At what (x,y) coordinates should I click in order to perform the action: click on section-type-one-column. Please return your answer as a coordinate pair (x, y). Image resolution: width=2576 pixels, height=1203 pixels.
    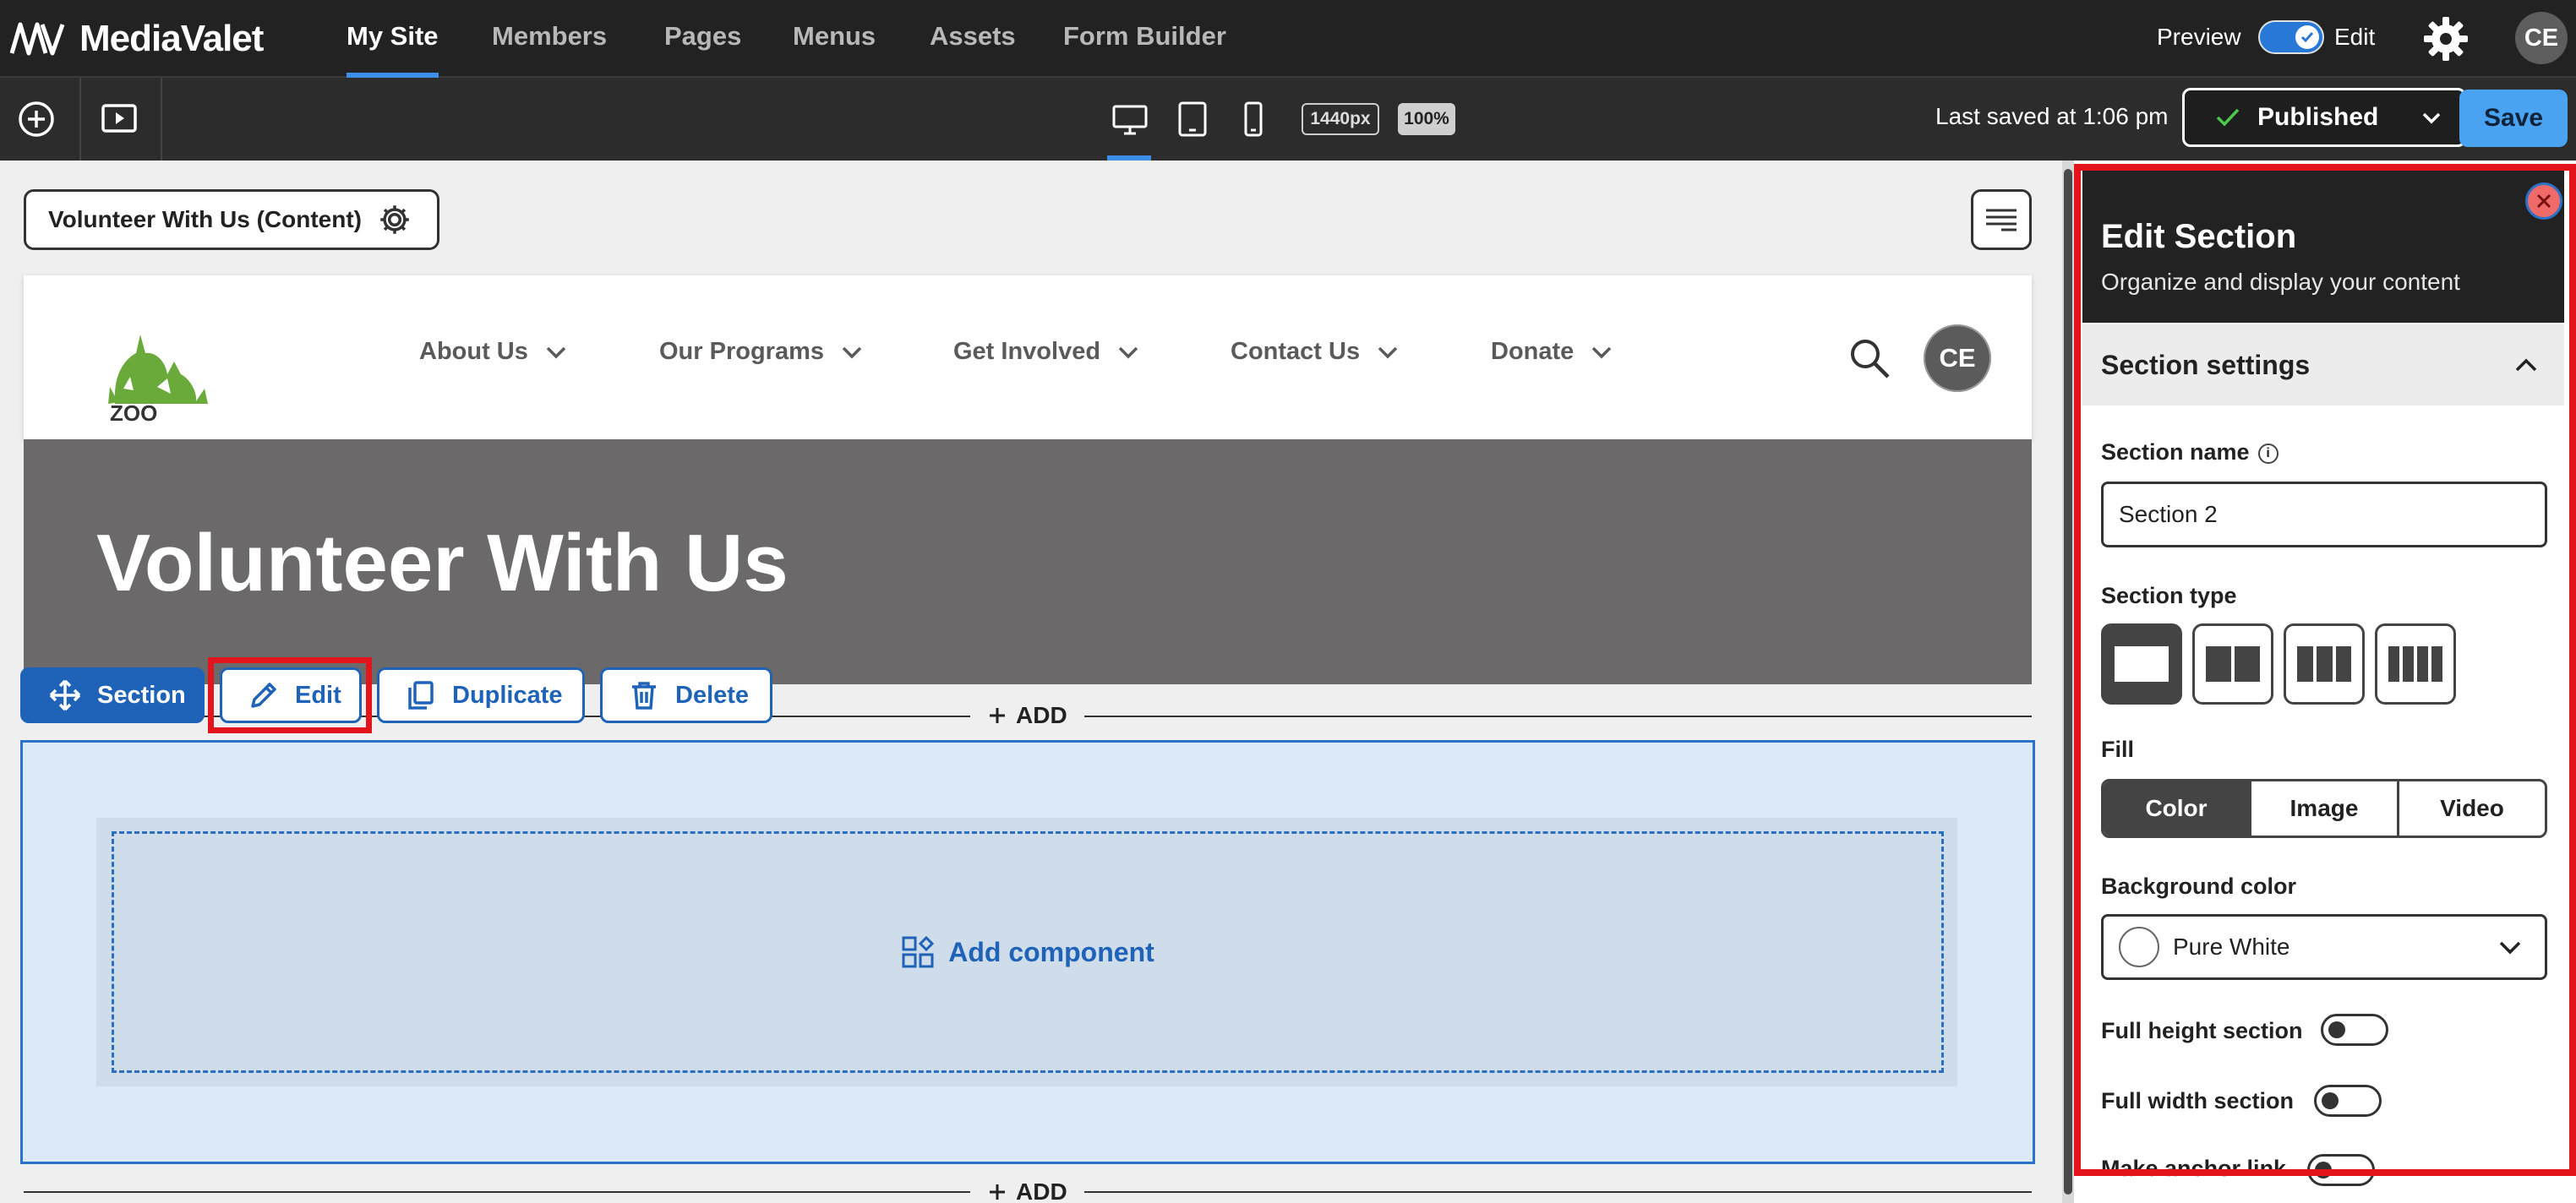
    Looking at the image, I should click on (2141, 664).